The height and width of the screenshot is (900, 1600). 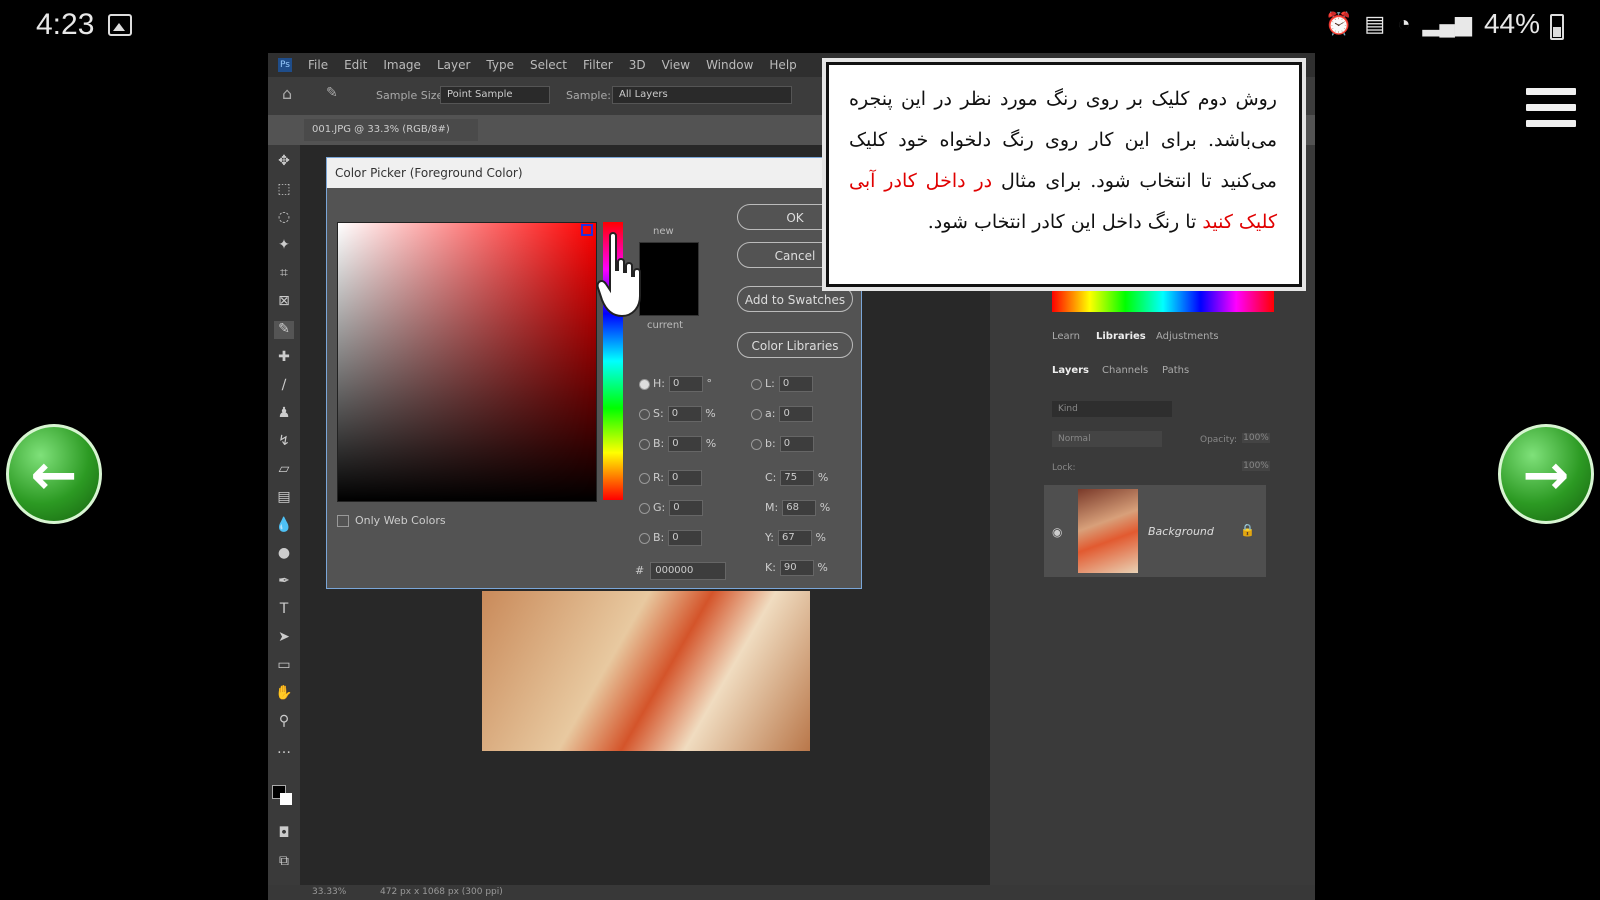 What do you see at coordinates (332, 93) in the screenshot?
I see `eyedropper-tool-icon: ✎` at bounding box center [332, 93].